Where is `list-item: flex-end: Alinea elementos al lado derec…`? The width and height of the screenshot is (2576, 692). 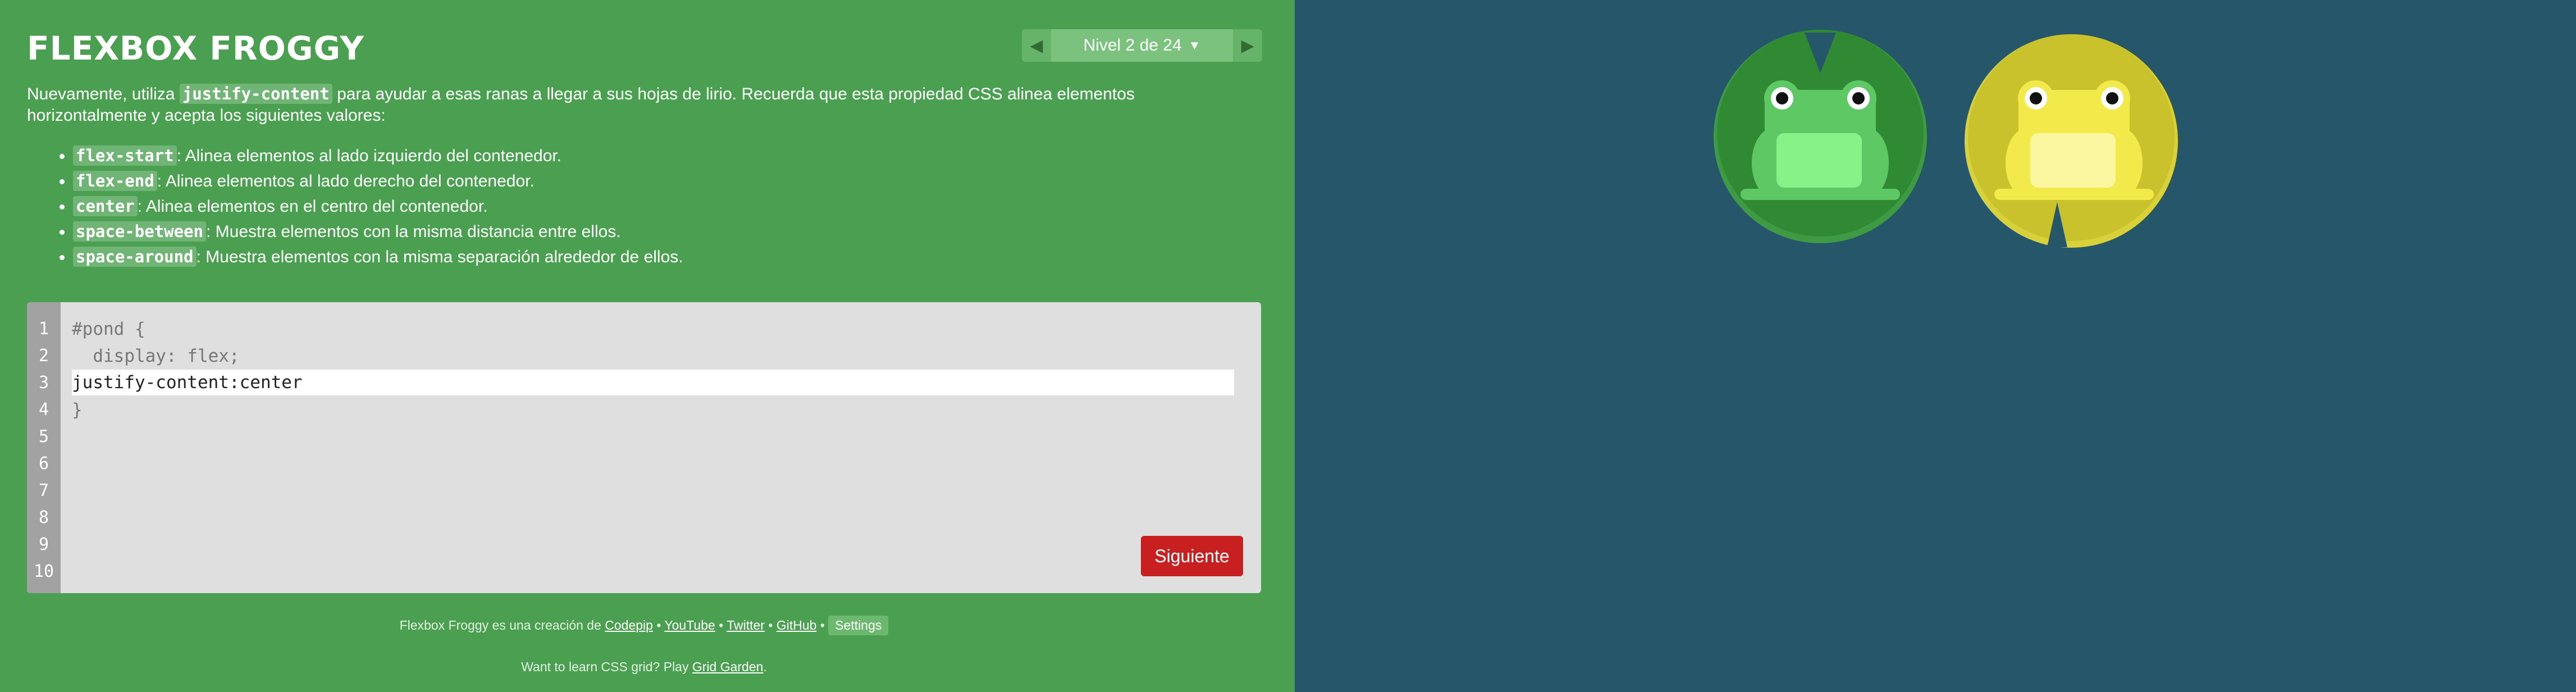 list-item: flex-end: Alinea elementos al lado derec… is located at coordinates (662, 181).